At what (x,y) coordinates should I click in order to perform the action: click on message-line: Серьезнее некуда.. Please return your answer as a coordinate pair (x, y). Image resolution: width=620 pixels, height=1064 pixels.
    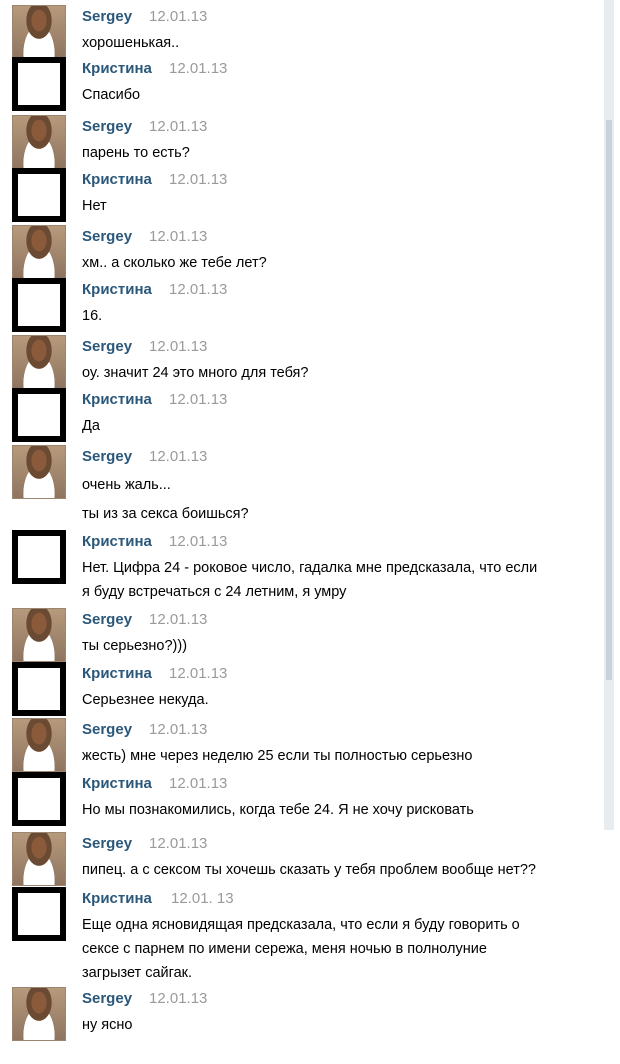
    Looking at the image, I should click on (145, 700).